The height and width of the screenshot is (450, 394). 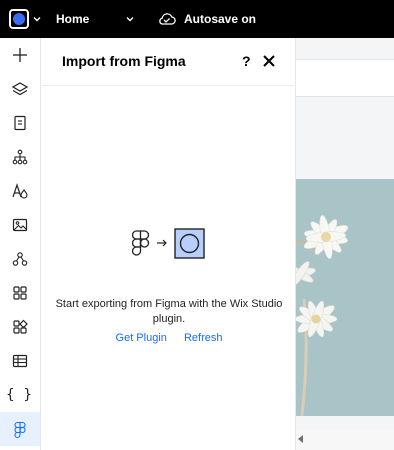 I want to click on business-apps-icon, so click(x=20, y=326).